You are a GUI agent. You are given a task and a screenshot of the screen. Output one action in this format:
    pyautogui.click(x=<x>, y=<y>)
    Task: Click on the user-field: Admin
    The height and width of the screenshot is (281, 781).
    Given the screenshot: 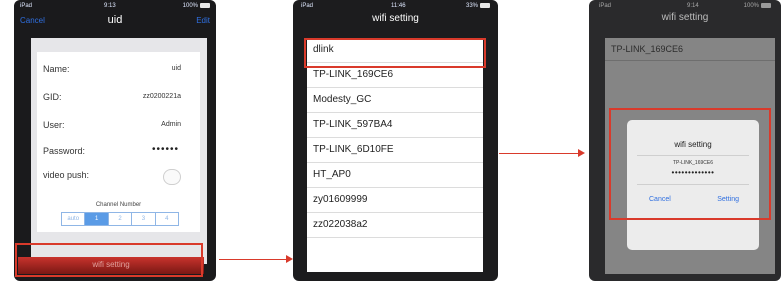 What is the action you would take?
    pyautogui.click(x=171, y=124)
    